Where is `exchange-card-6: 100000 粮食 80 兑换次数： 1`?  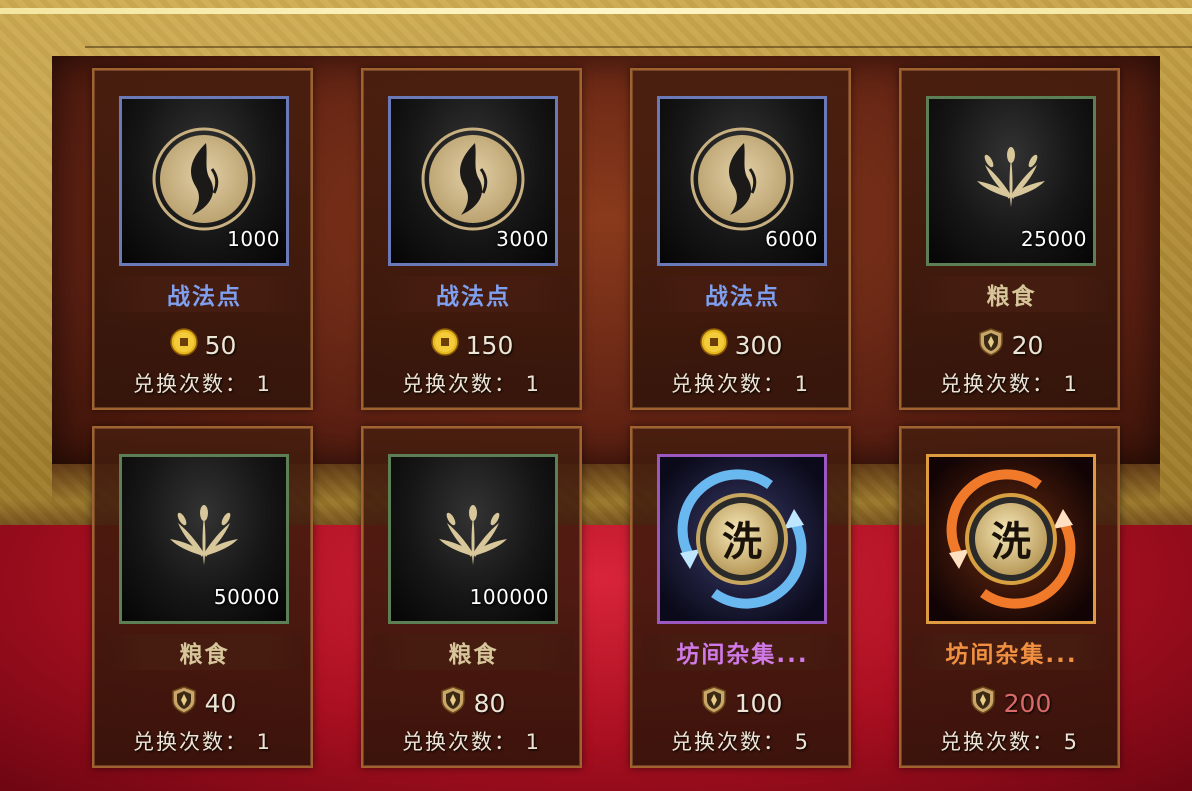 exchange-card-6: 100000 粮食 80 兑换次数： 1 is located at coordinates (471, 597).